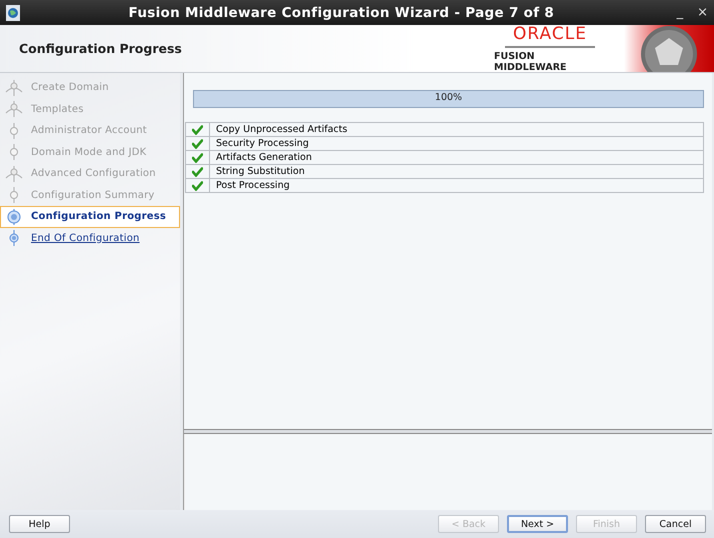 The height and width of the screenshot is (538, 714). What do you see at coordinates (342, 12) in the screenshot?
I see `window-title: Fusion Middleware Configuration Wizard - Page 7 of 8` at bounding box center [342, 12].